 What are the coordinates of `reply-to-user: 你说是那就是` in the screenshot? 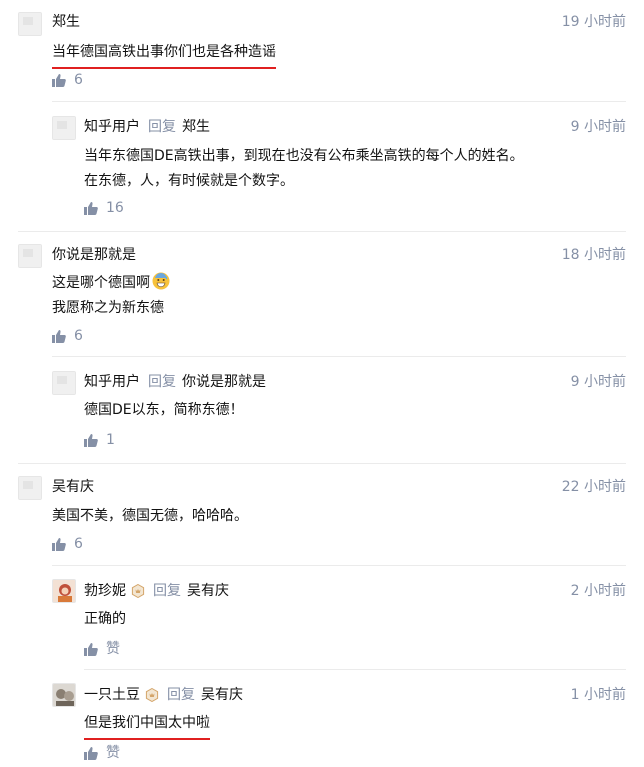 It's located at (224, 382).